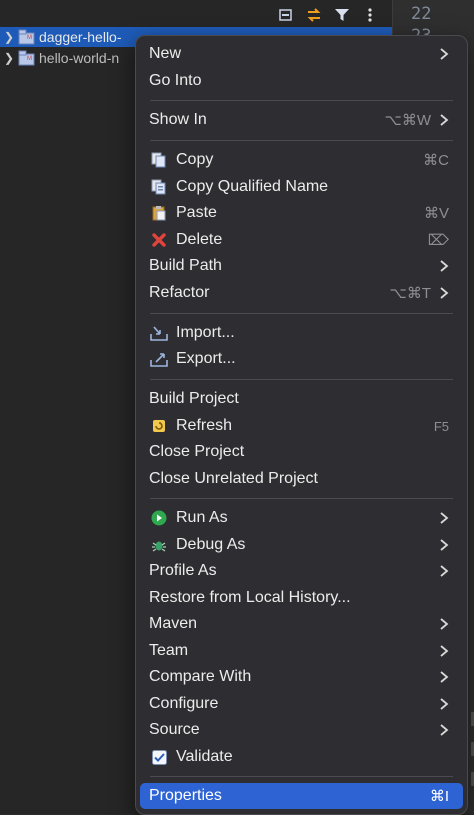 The image size is (474, 815). What do you see at coordinates (301, 730) in the screenshot?
I see `menu-item-source: Source` at bounding box center [301, 730].